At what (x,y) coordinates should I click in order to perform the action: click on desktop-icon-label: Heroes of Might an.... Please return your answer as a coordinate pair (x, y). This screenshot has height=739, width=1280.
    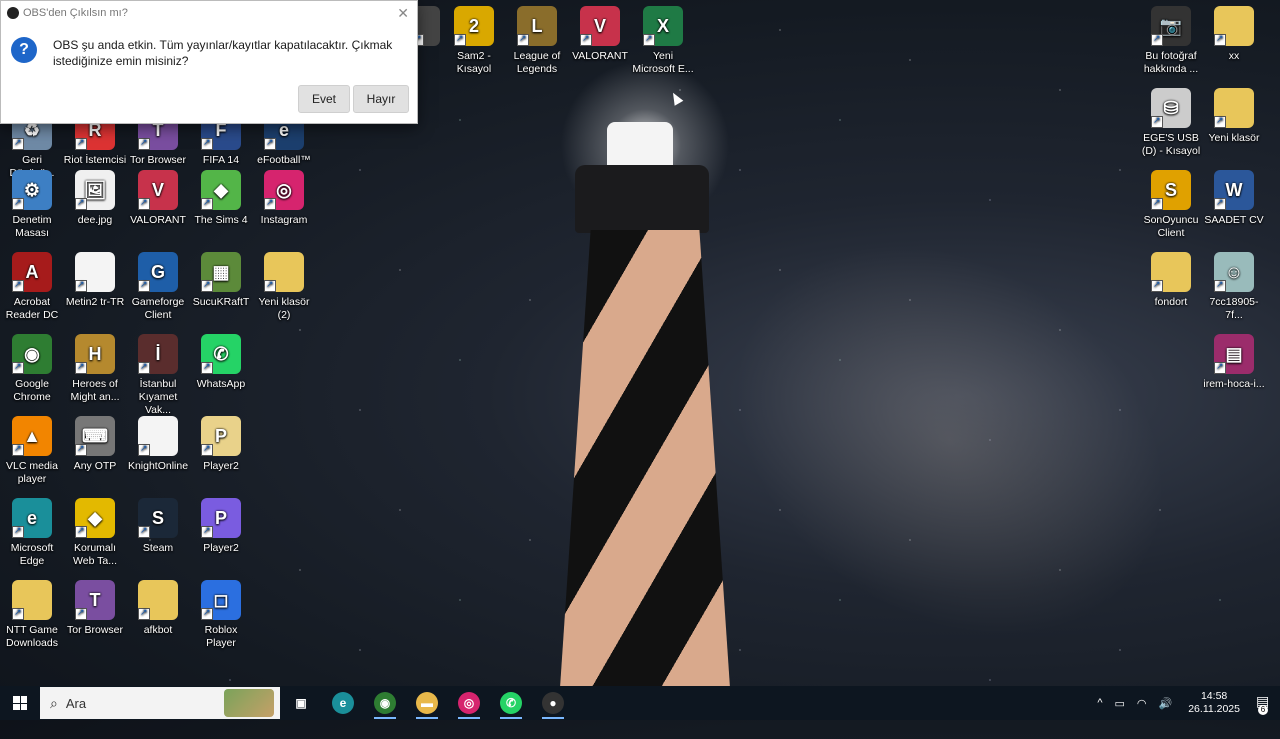
    Looking at the image, I should click on (95, 390).